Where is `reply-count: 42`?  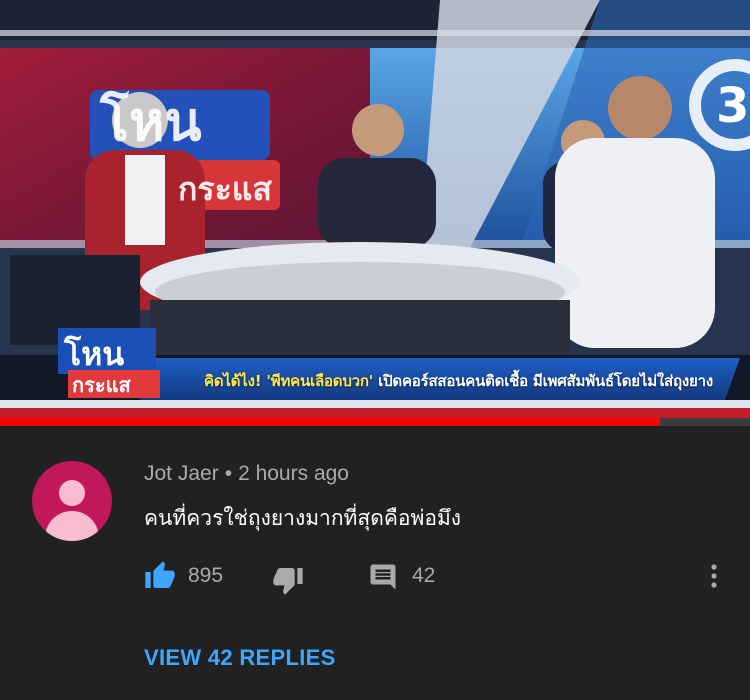
reply-count: 42 is located at coordinates (424, 575).